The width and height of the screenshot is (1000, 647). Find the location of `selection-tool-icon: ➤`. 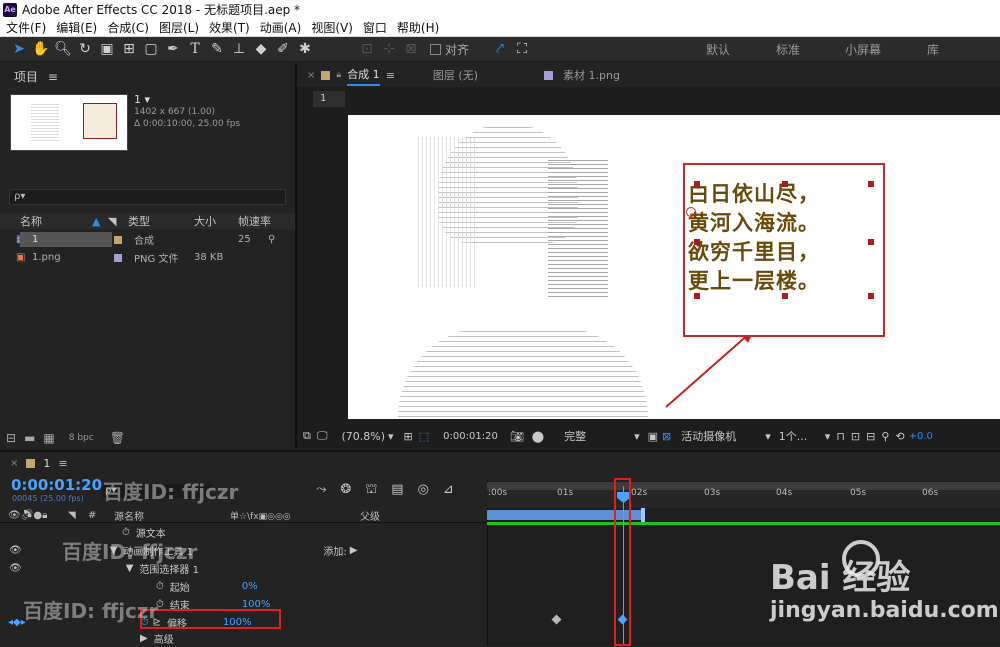

selection-tool-icon: ➤ is located at coordinates (19, 49).